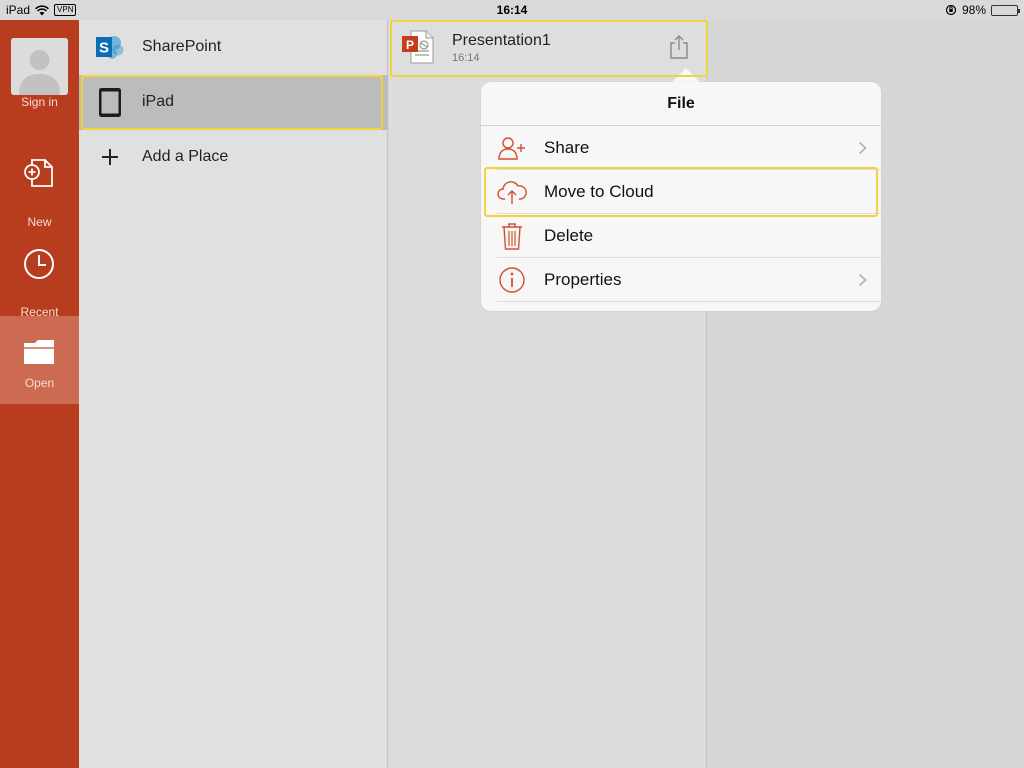 This screenshot has width=1024, height=768. Describe the element at coordinates (39, 383) in the screenshot. I see `rail-label: Open` at that location.